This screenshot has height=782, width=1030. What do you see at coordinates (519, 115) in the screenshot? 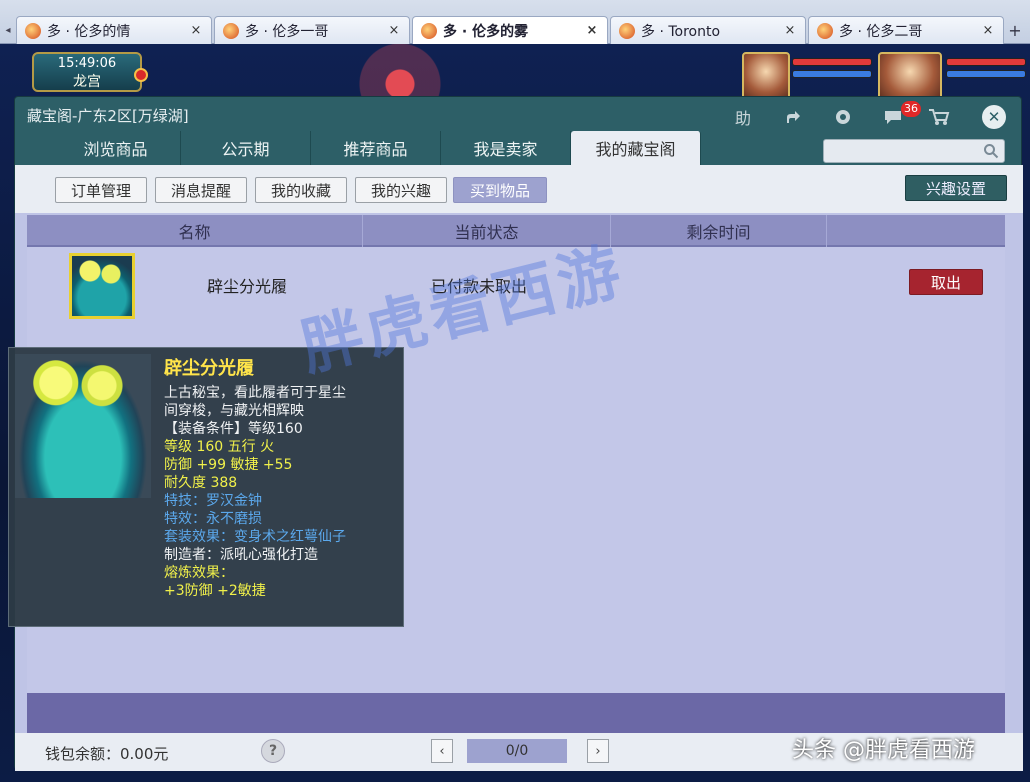
I see `window-titlebar: 藏宝阁-广东2区[万绿湖] 助 36 ✕` at bounding box center [519, 115].